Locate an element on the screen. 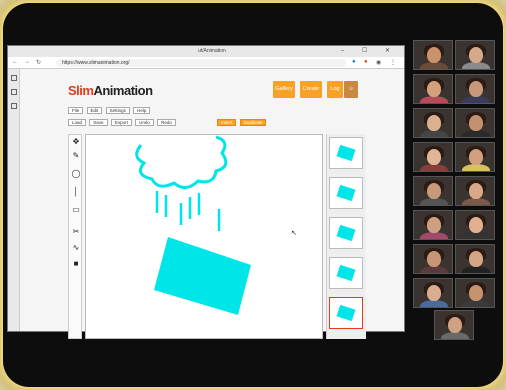 The width and height of the screenshot is (506, 390). edit-menu: Edit is located at coordinates (94, 110).